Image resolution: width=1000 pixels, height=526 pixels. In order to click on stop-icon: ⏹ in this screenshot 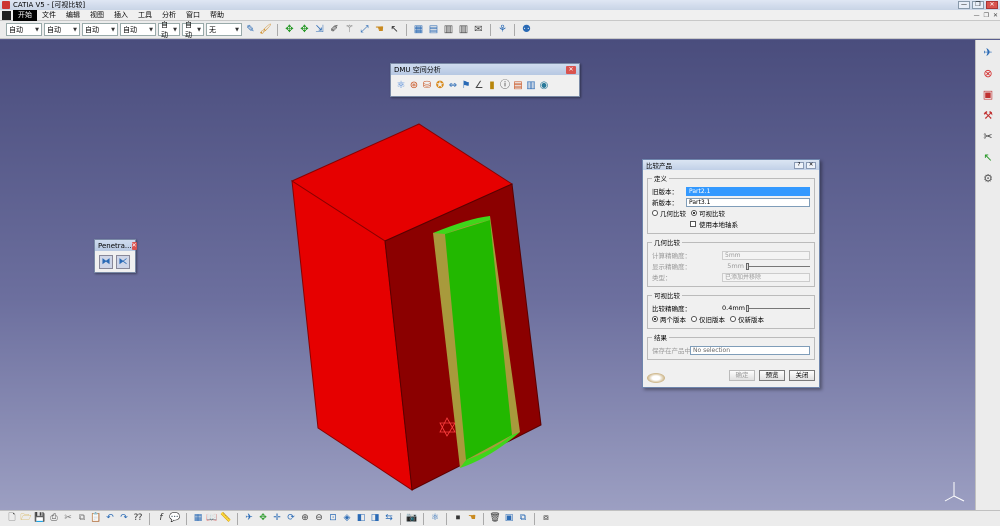, I will do `click(458, 519)`.